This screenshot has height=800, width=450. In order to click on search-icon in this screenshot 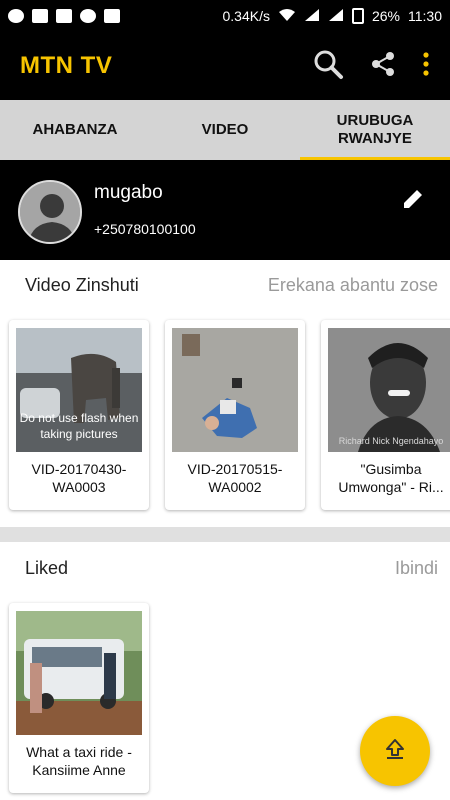, I will do `click(328, 66)`.